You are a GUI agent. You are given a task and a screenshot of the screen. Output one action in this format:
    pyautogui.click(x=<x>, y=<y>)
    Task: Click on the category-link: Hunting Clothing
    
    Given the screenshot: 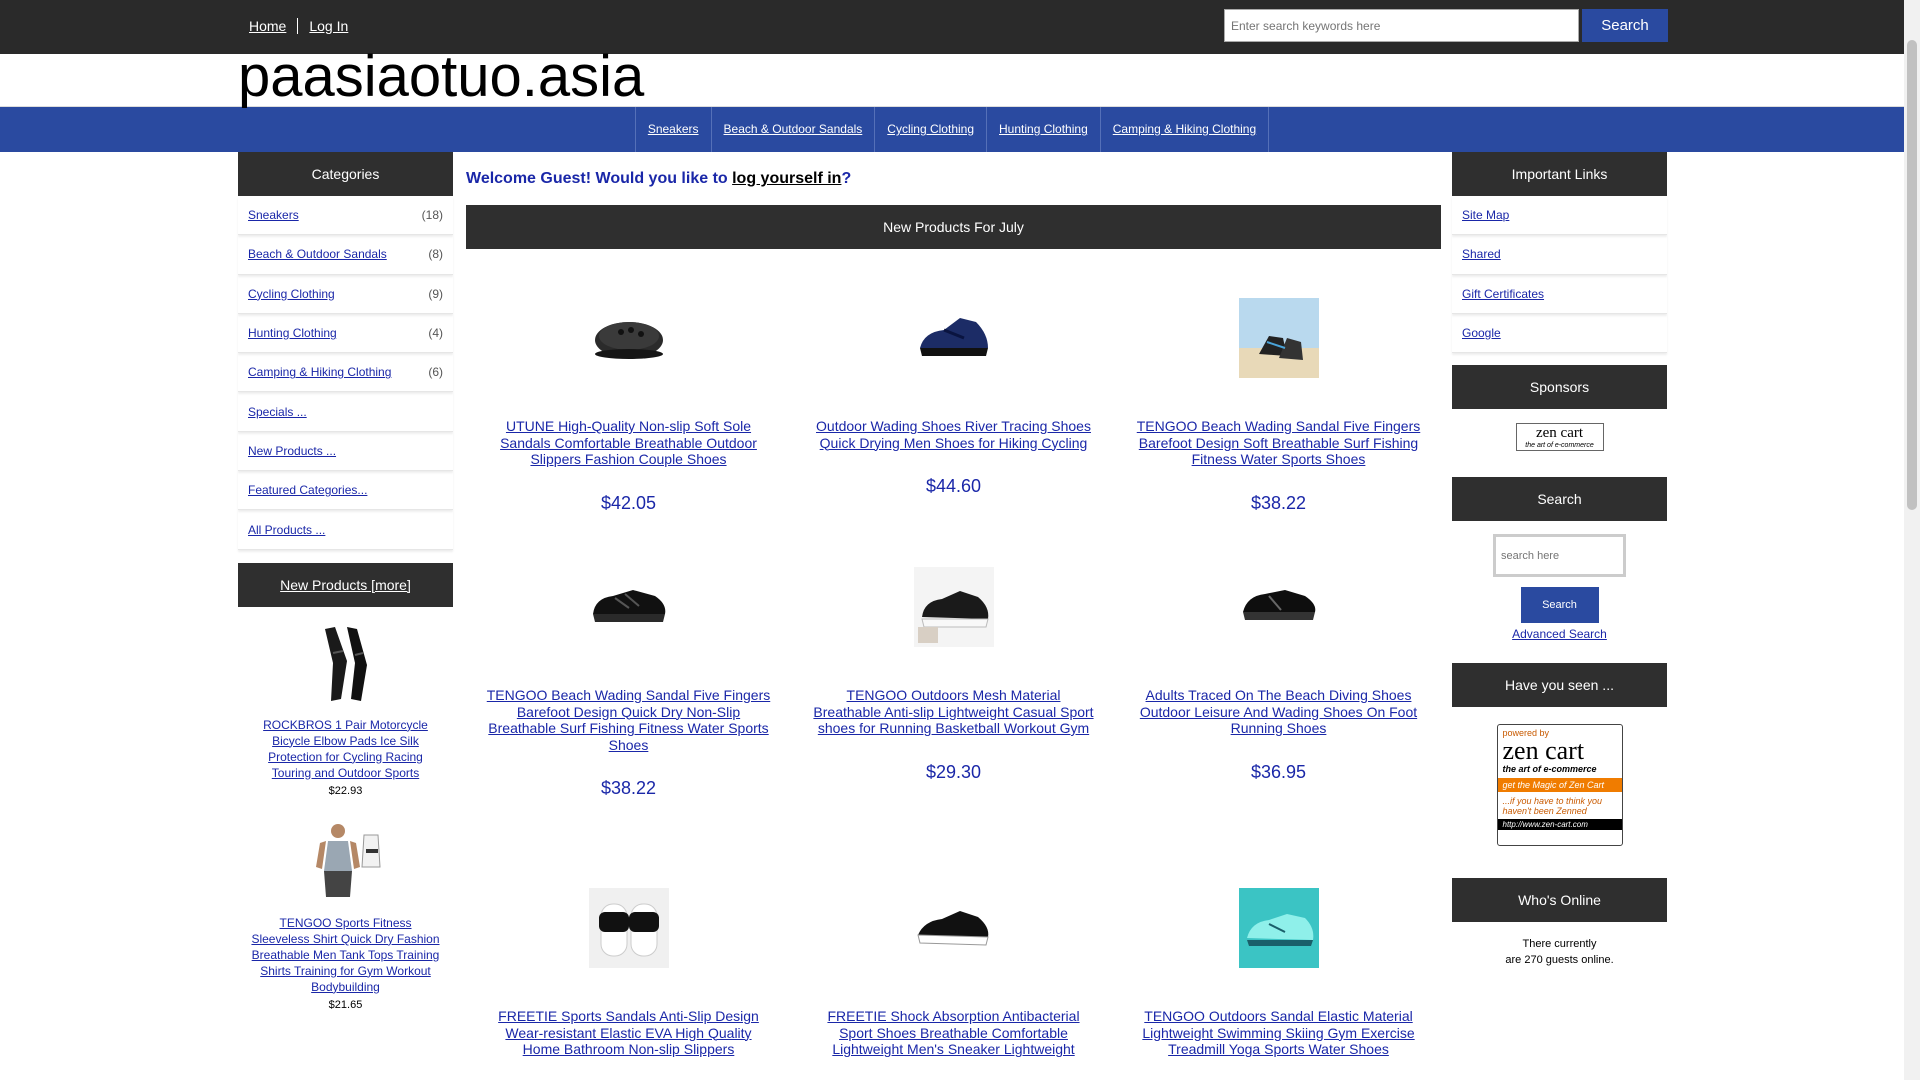 What is the action you would take?
    pyautogui.click(x=292, y=333)
    